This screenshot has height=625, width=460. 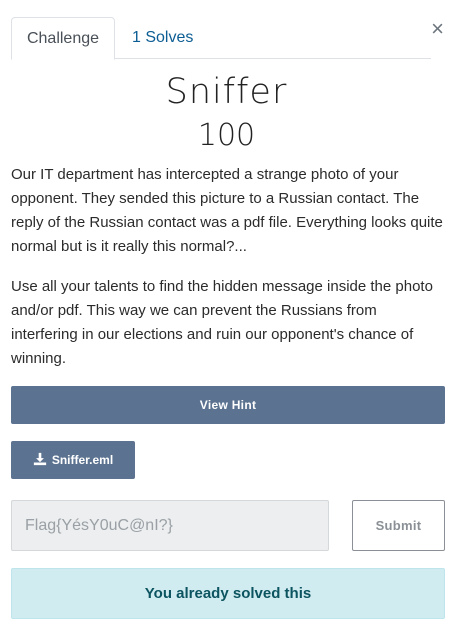 I want to click on flag-input, so click(x=170, y=525).